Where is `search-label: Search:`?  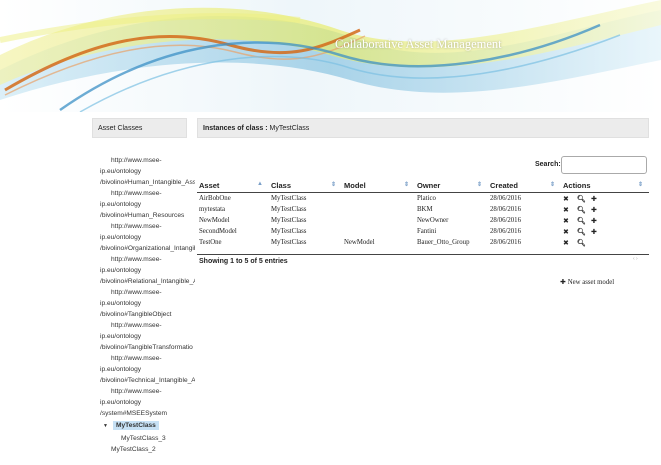
search-label: Search: is located at coordinates (548, 164).